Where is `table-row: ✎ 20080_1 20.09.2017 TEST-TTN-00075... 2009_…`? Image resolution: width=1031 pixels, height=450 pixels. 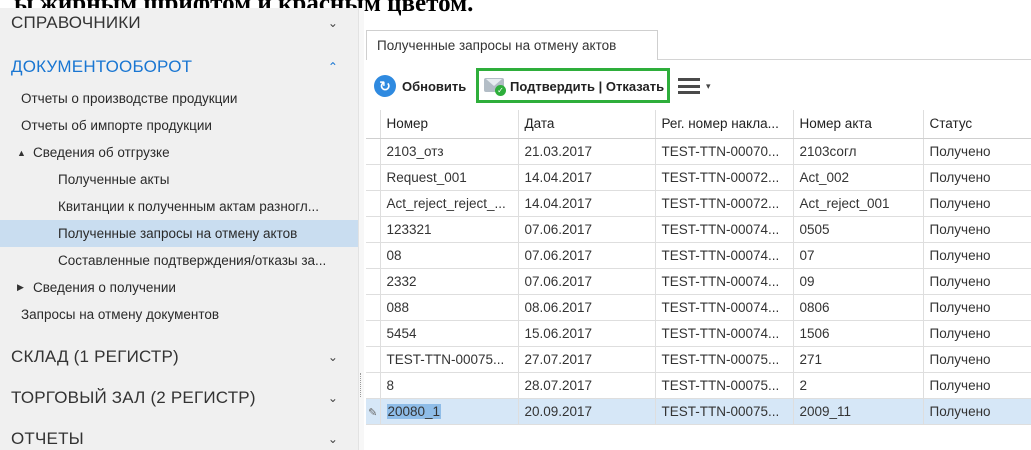 table-row: ✎ 20080_1 20.09.2017 TEST-TTN-00075... 2009_… is located at coordinates (698, 411).